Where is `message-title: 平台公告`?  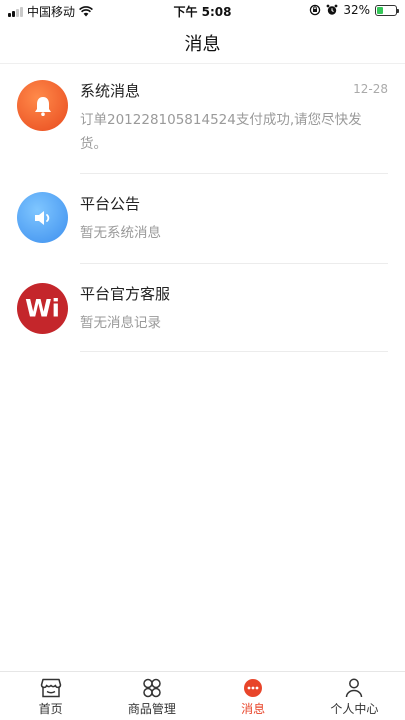 message-title: 平台公告 is located at coordinates (110, 204).